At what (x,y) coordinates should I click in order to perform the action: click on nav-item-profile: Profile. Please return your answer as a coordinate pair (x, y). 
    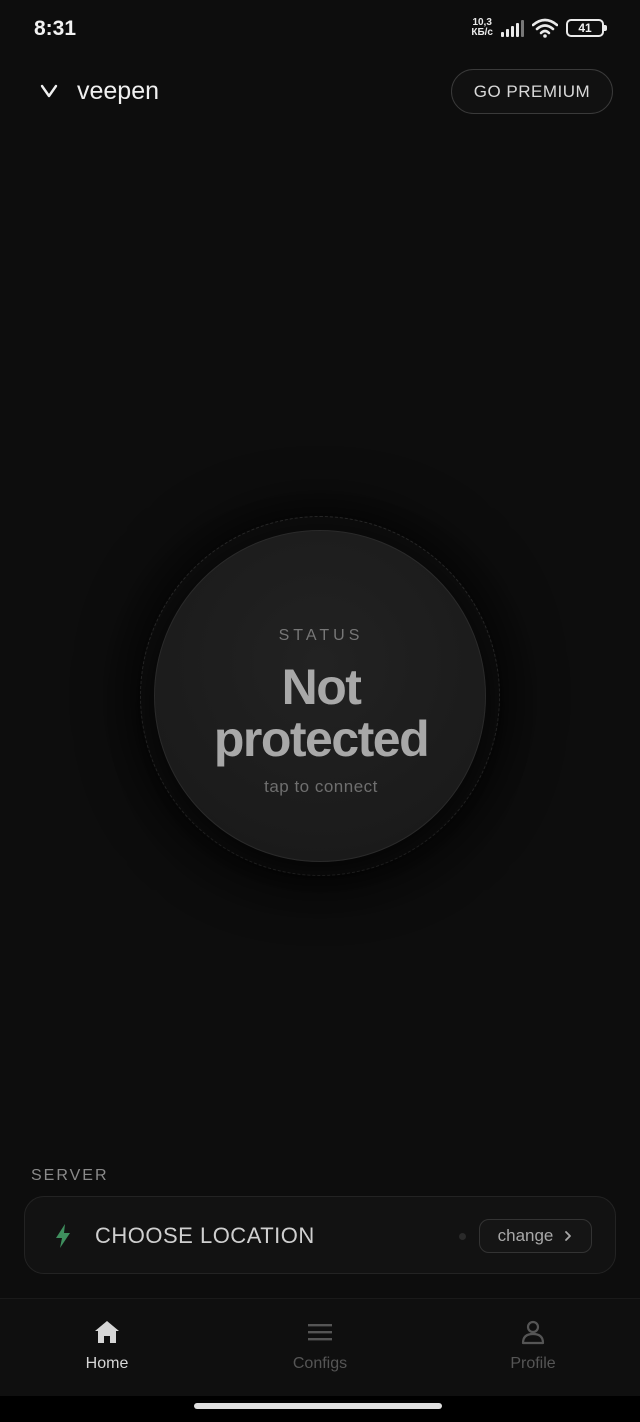
    Looking at the image, I should click on (533, 1346).